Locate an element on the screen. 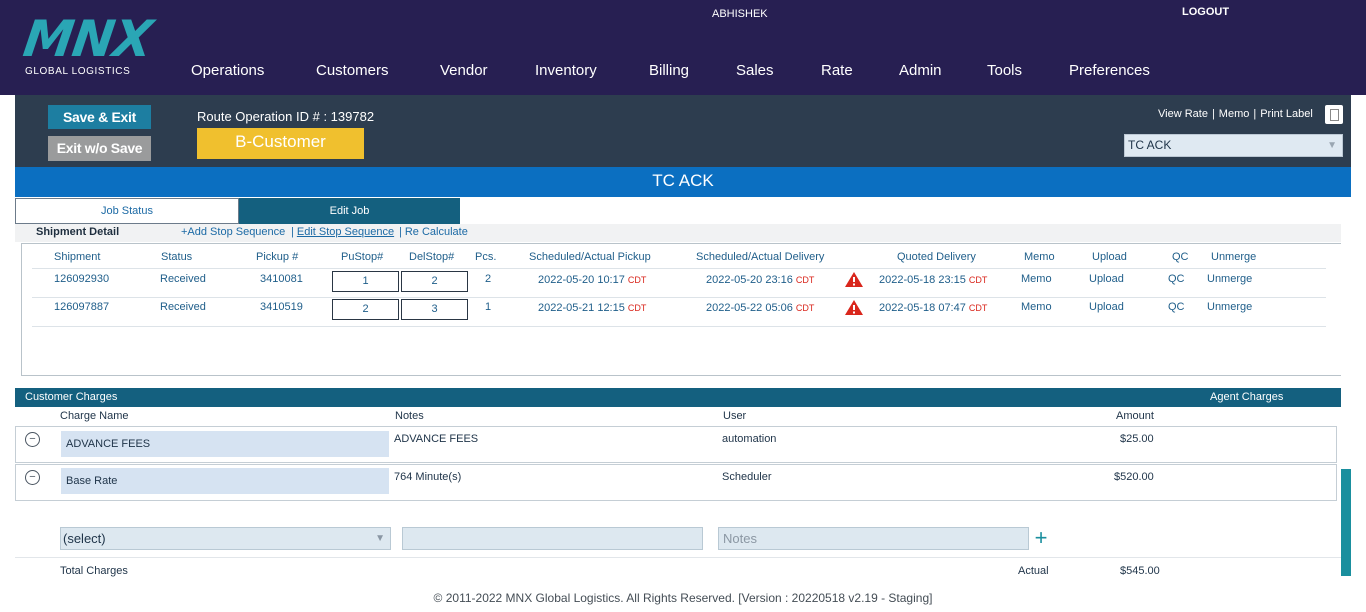 The width and height of the screenshot is (1366, 612). col-user: User is located at coordinates (735, 416).